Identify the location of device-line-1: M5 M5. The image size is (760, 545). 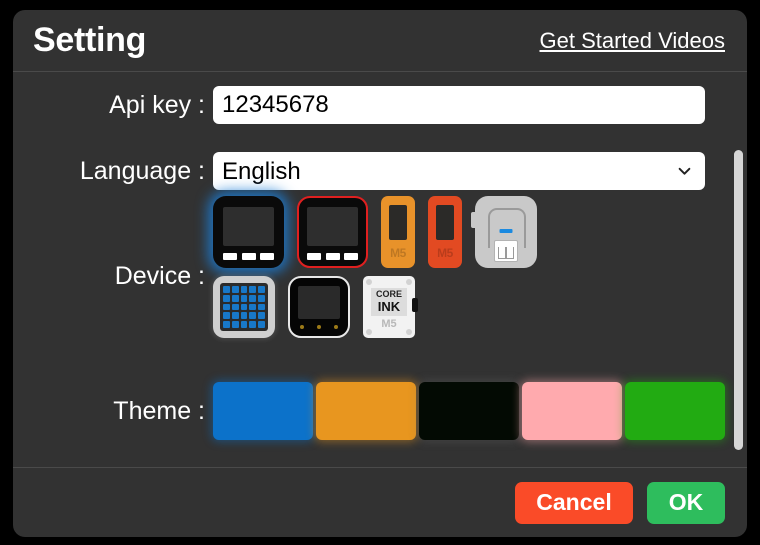
(468, 232).